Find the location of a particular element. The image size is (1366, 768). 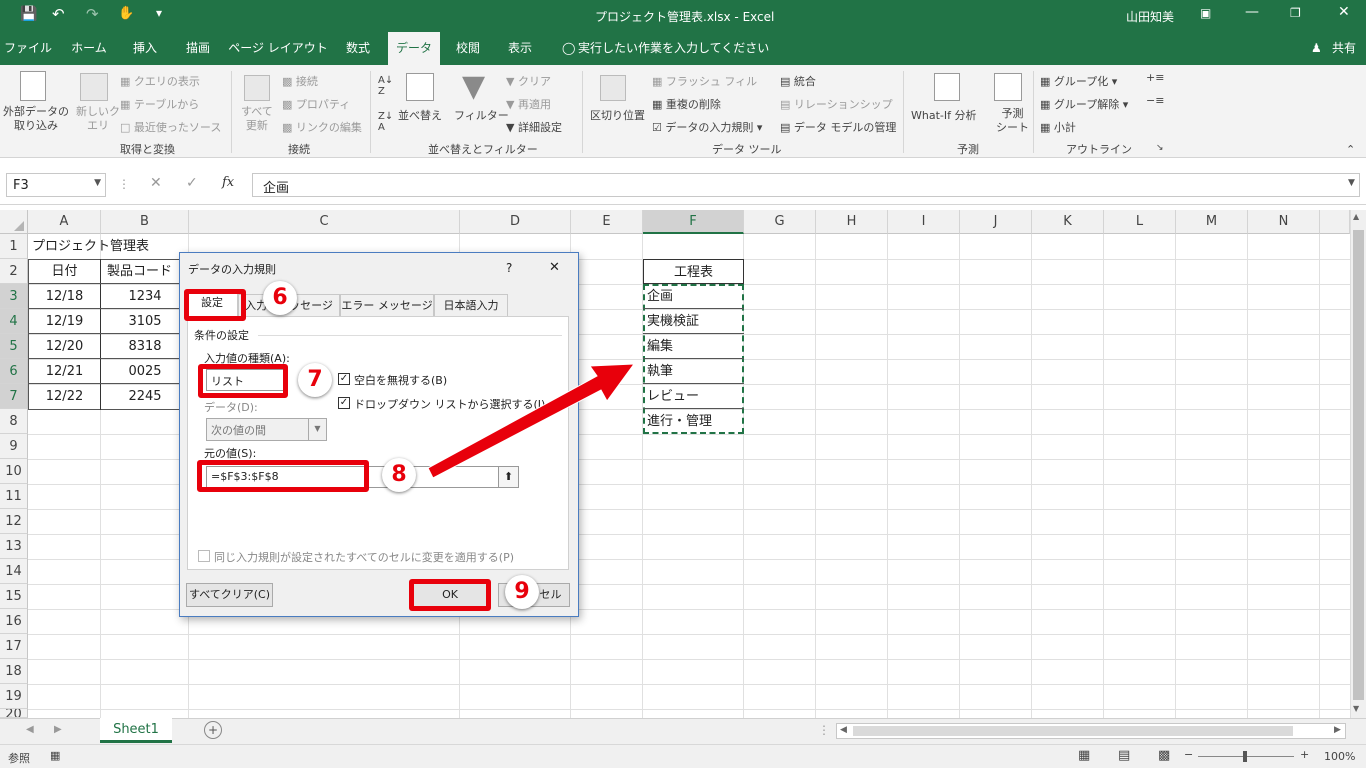

process-cell: 編集 is located at coordinates (693, 346).